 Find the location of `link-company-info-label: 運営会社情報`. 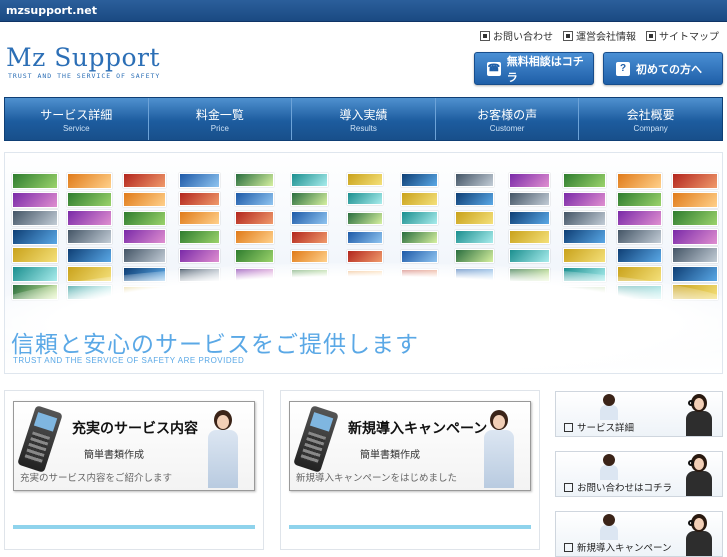

link-company-info-label: 運営会社情報 is located at coordinates (606, 37).